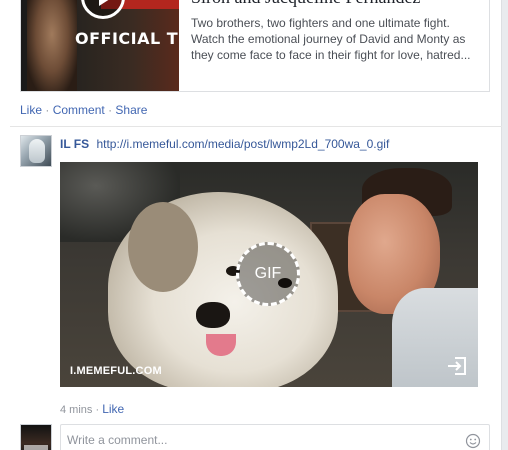 This screenshot has width=508, height=450. I want to click on current-user-avatar, so click(36, 437).